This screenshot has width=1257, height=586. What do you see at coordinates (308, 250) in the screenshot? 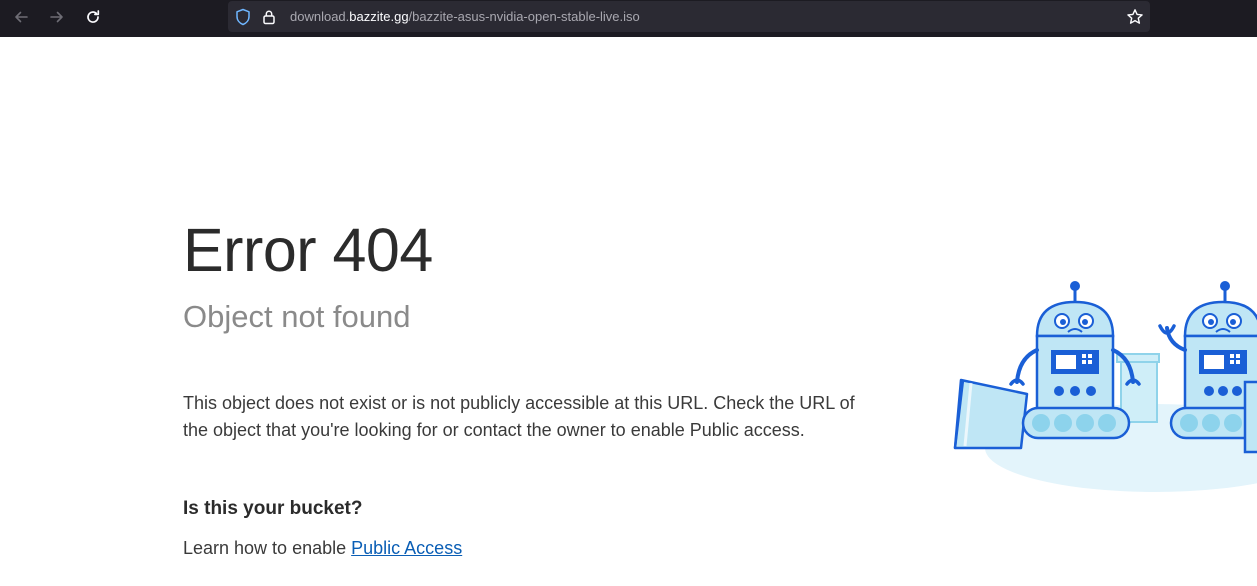
I see `error-title: Error 404` at bounding box center [308, 250].